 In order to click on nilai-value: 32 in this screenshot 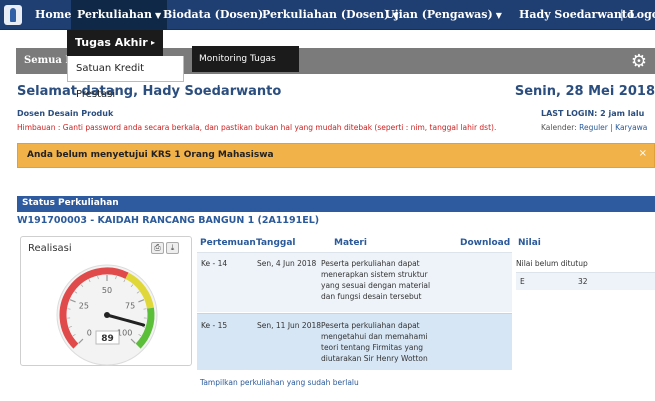, I will do `click(583, 281)`.